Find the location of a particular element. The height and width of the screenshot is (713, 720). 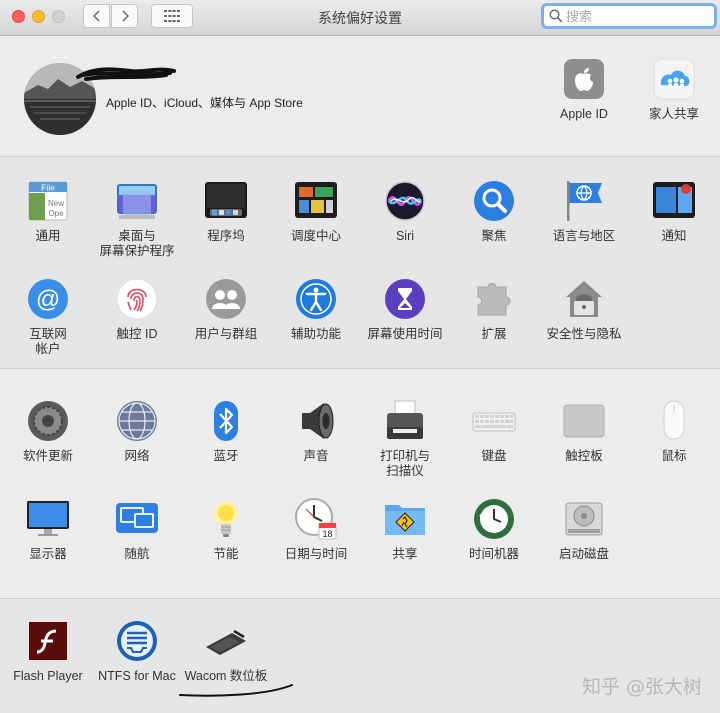

pref-spotlight: 聚焦 is located at coordinates (494, 211).